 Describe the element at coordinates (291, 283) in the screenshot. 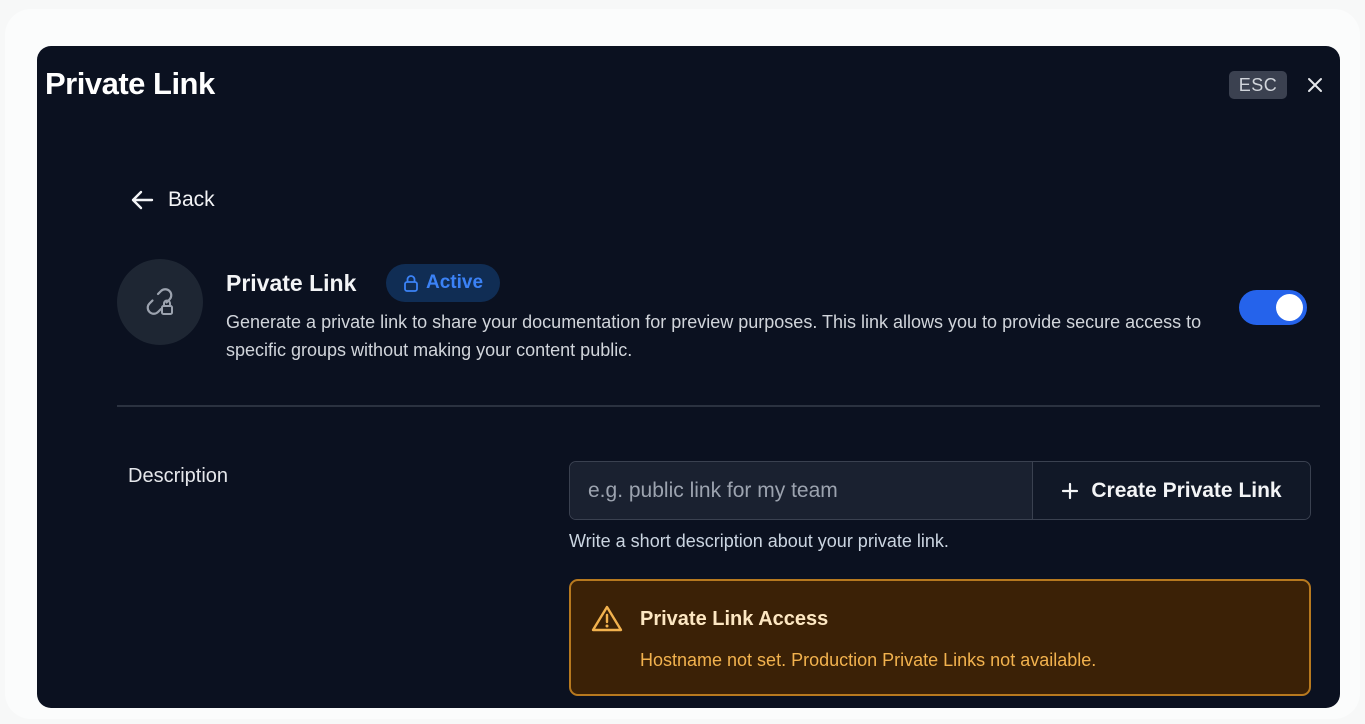

I see `feature-title: Private Link` at that location.